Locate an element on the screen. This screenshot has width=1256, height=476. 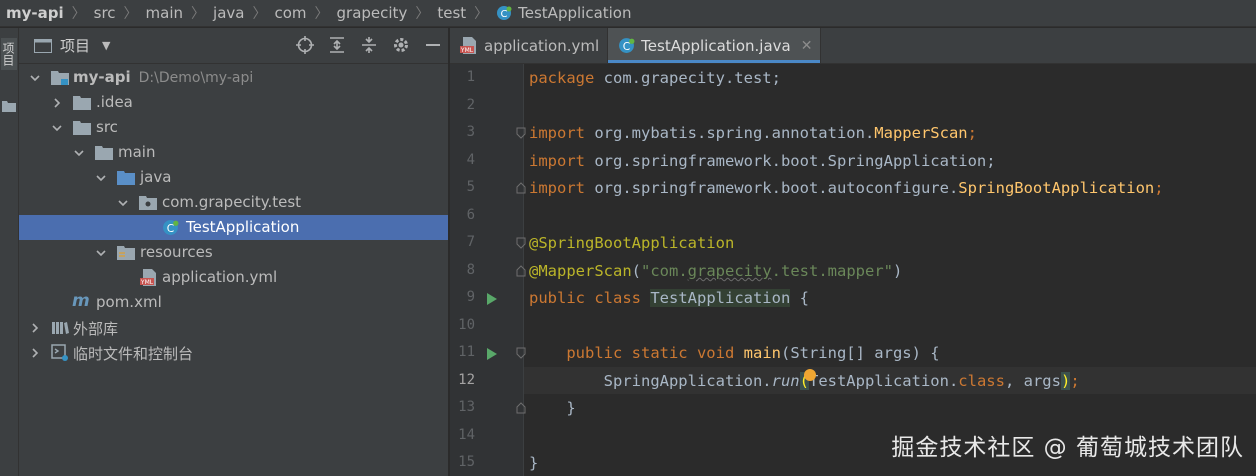
gear-icon is located at coordinates (401, 45).